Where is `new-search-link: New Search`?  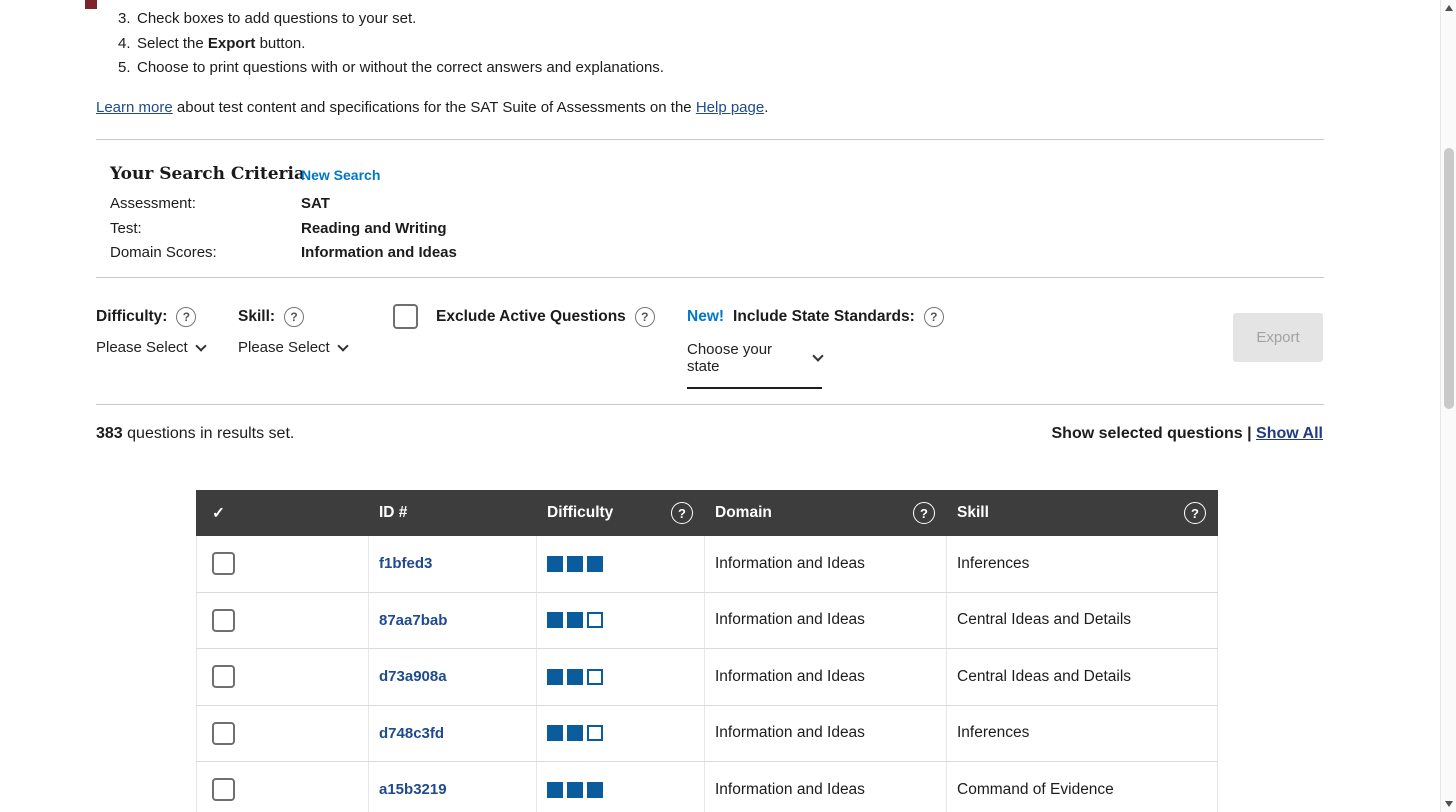 new-search-link: New Search is located at coordinates (340, 175).